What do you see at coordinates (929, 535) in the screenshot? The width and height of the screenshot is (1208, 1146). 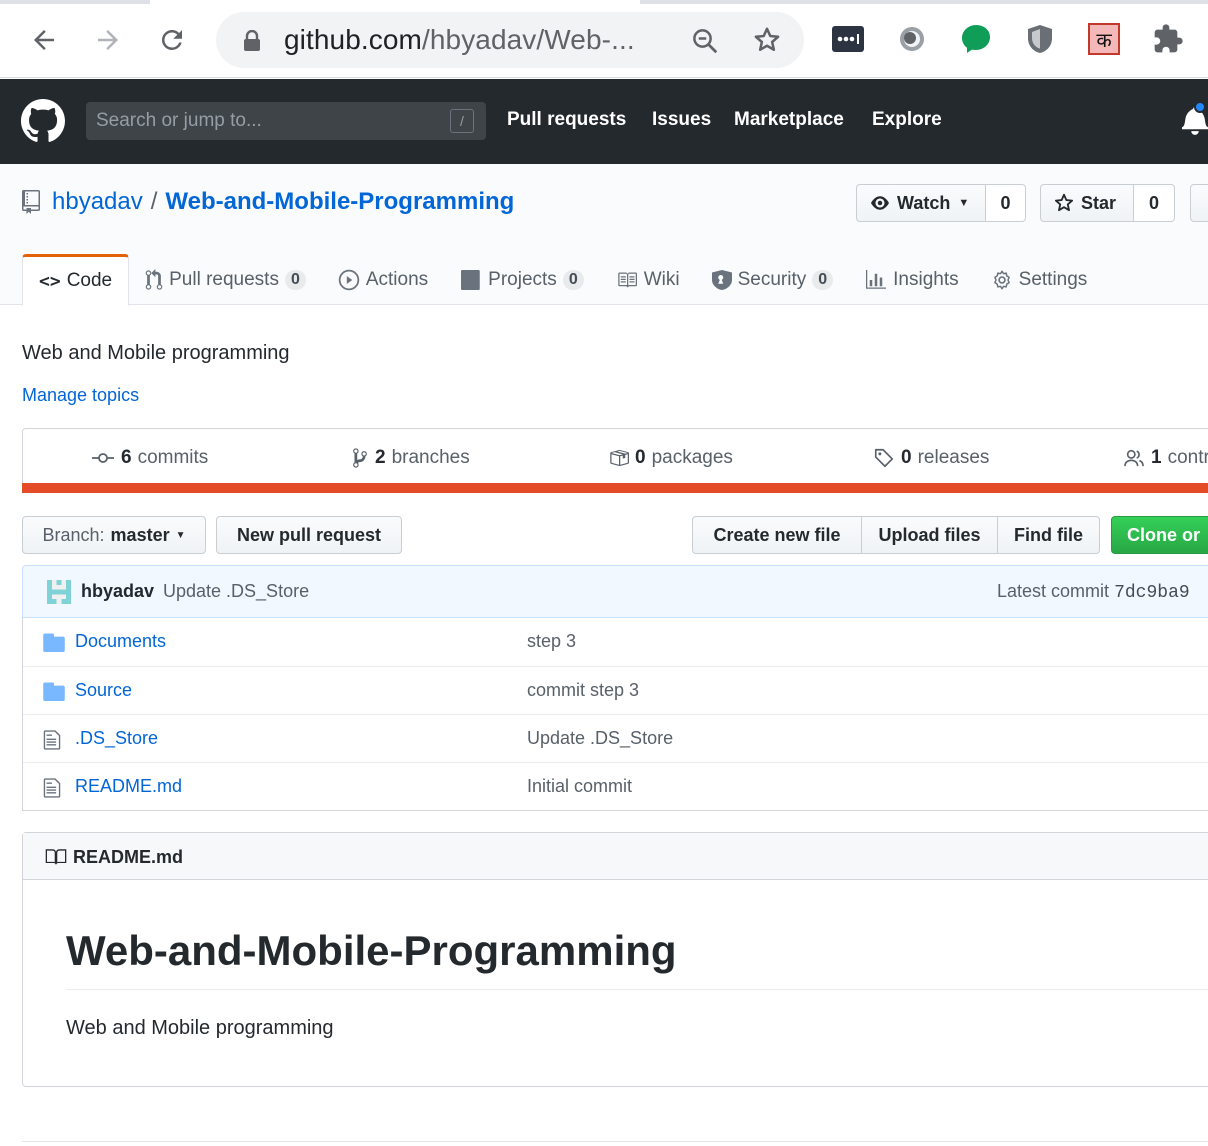 I see `upload-files-button: Upload files` at bounding box center [929, 535].